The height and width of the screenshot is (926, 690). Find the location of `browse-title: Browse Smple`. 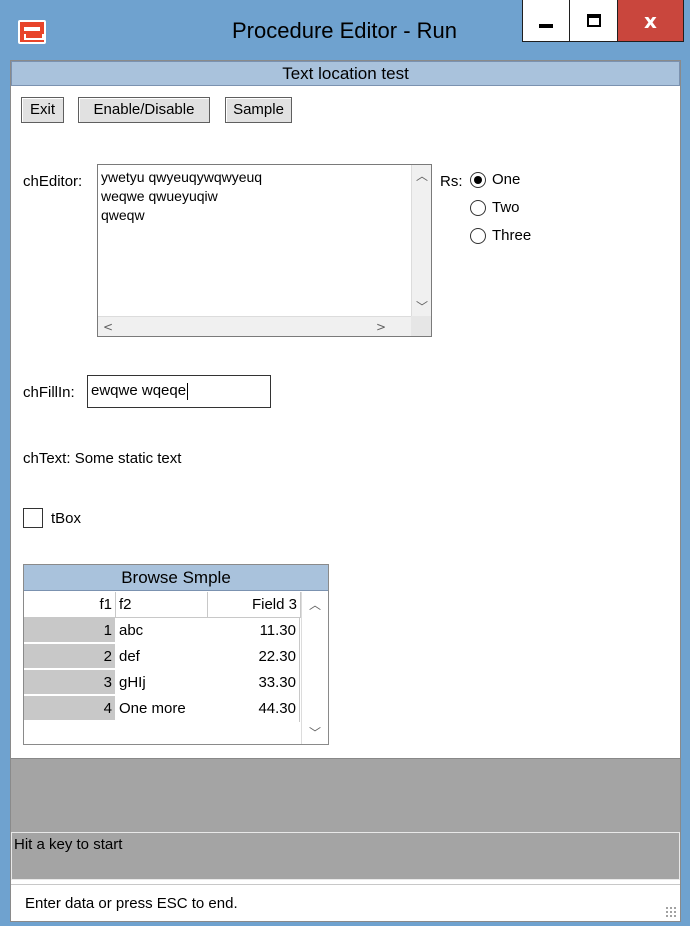

browse-title: Browse Smple is located at coordinates (176, 578).